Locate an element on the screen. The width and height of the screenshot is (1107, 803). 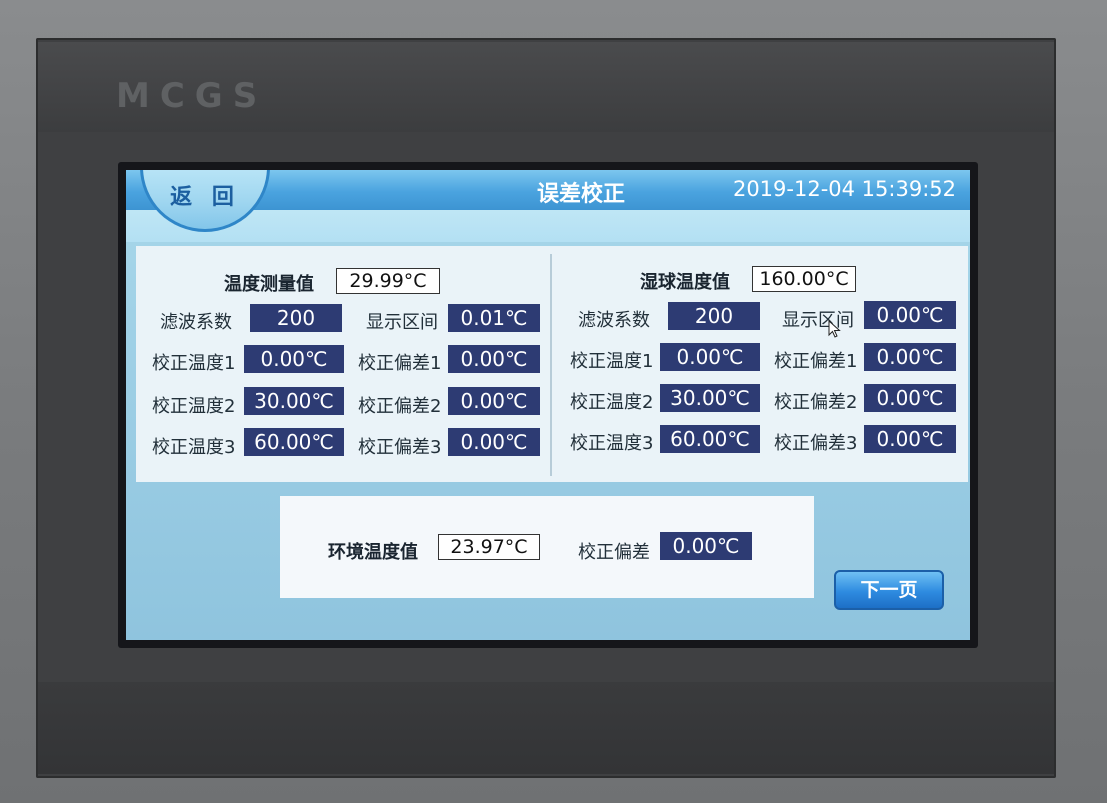
right-cal-temp-2-input: 30.00℃ is located at coordinates (710, 398).